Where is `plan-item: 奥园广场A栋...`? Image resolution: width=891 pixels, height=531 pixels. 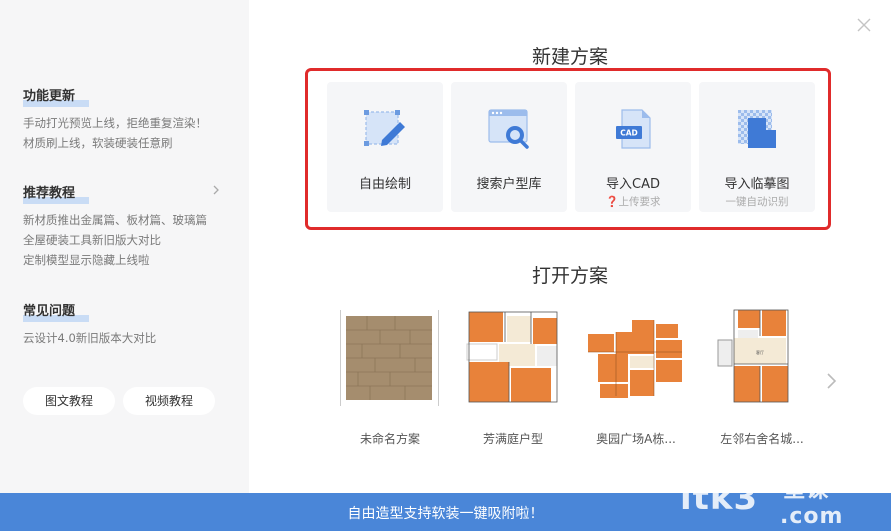
plan-item: 奥园广场A栋... is located at coordinates (636, 376).